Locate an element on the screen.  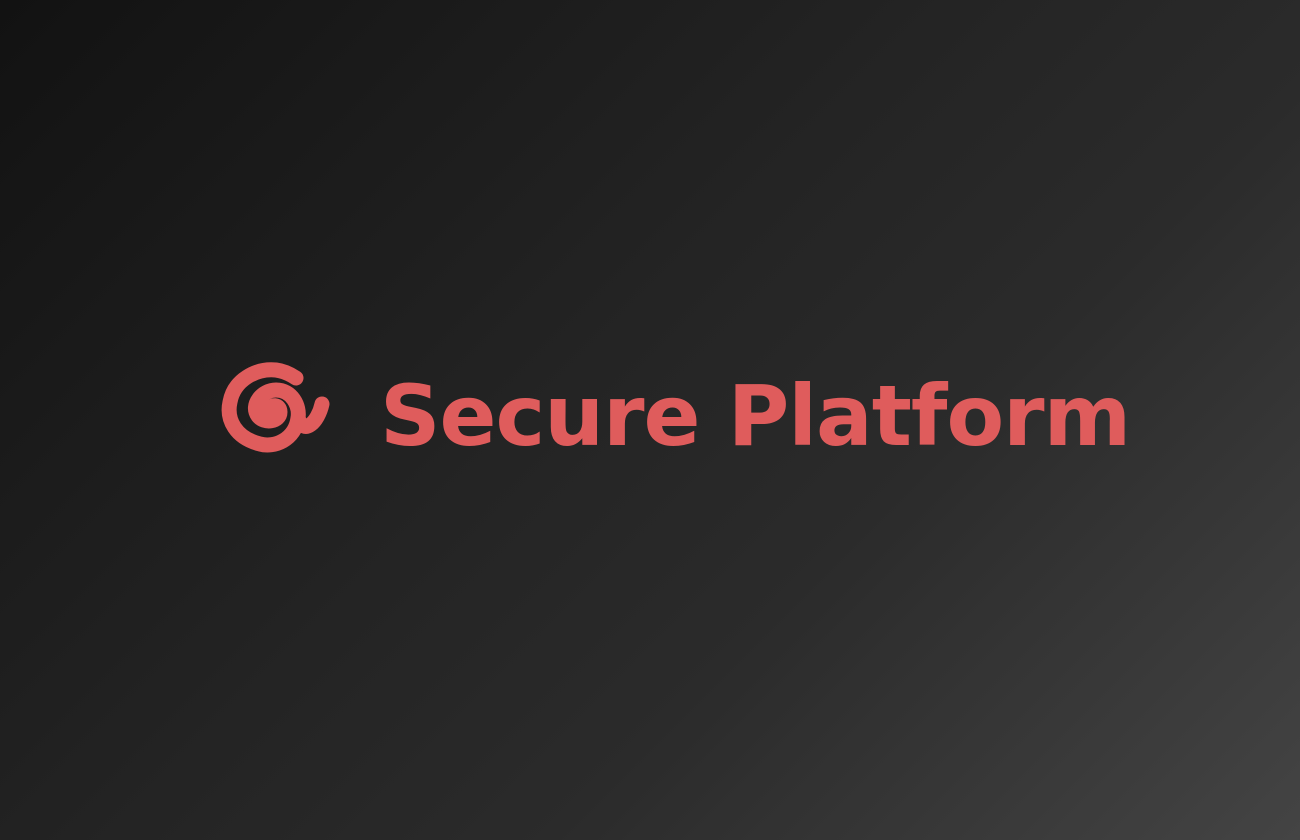
spiral-logo-icon is located at coordinates (275, 407).